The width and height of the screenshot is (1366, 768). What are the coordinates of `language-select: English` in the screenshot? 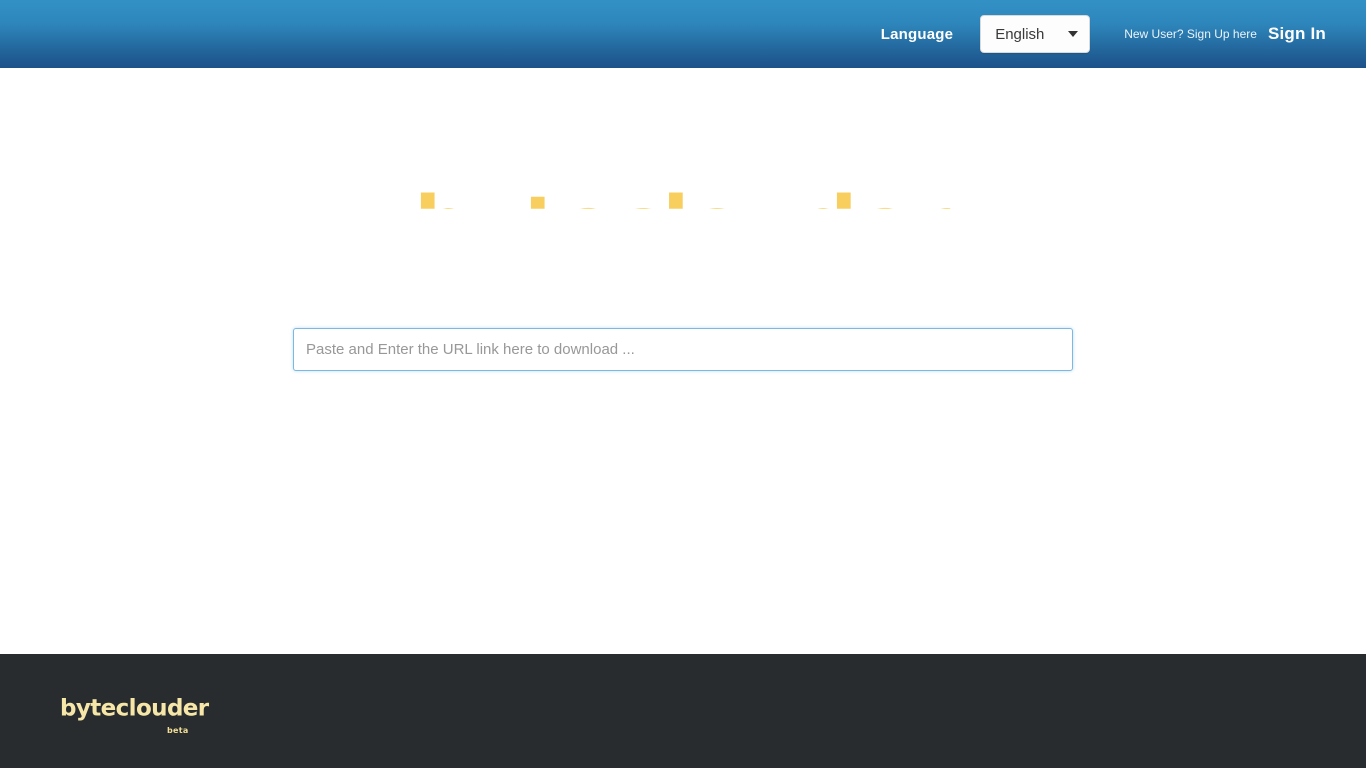 It's located at (1035, 34).